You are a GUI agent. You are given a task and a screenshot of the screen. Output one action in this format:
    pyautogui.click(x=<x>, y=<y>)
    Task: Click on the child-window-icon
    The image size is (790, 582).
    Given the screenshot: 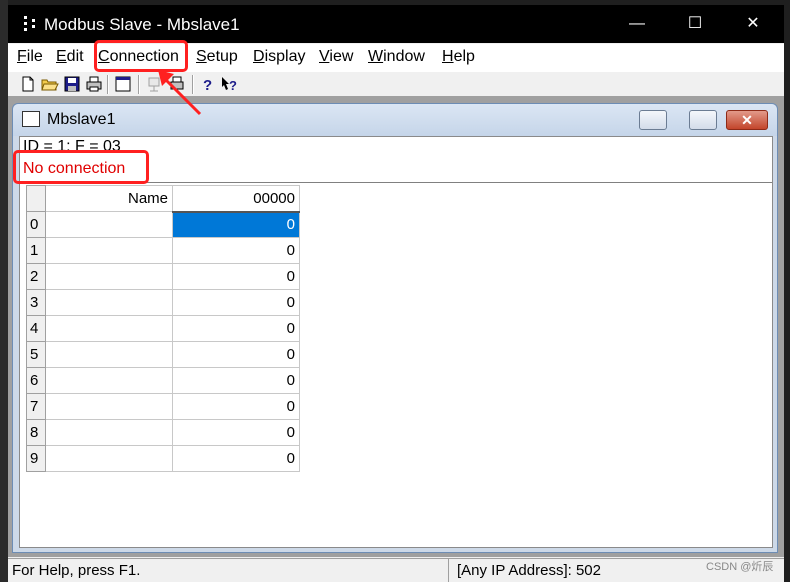 What is the action you would take?
    pyautogui.click(x=31, y=119)
    